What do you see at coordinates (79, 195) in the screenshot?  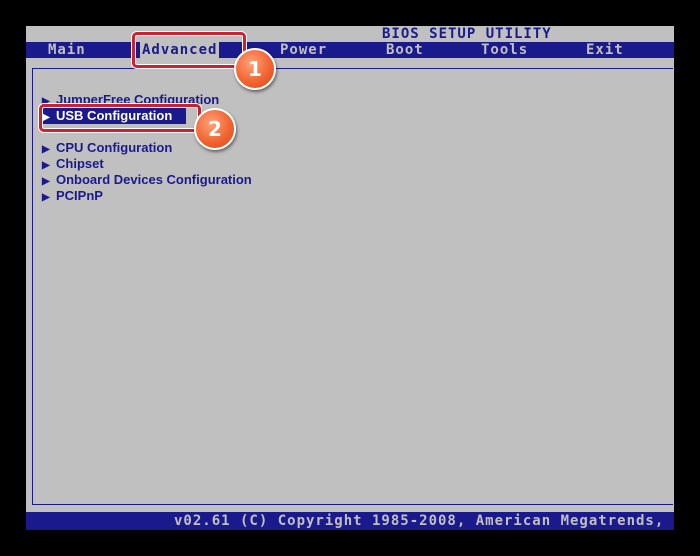 I see `menu-item-label: PCIPnP` at bounding box center [79, 195].